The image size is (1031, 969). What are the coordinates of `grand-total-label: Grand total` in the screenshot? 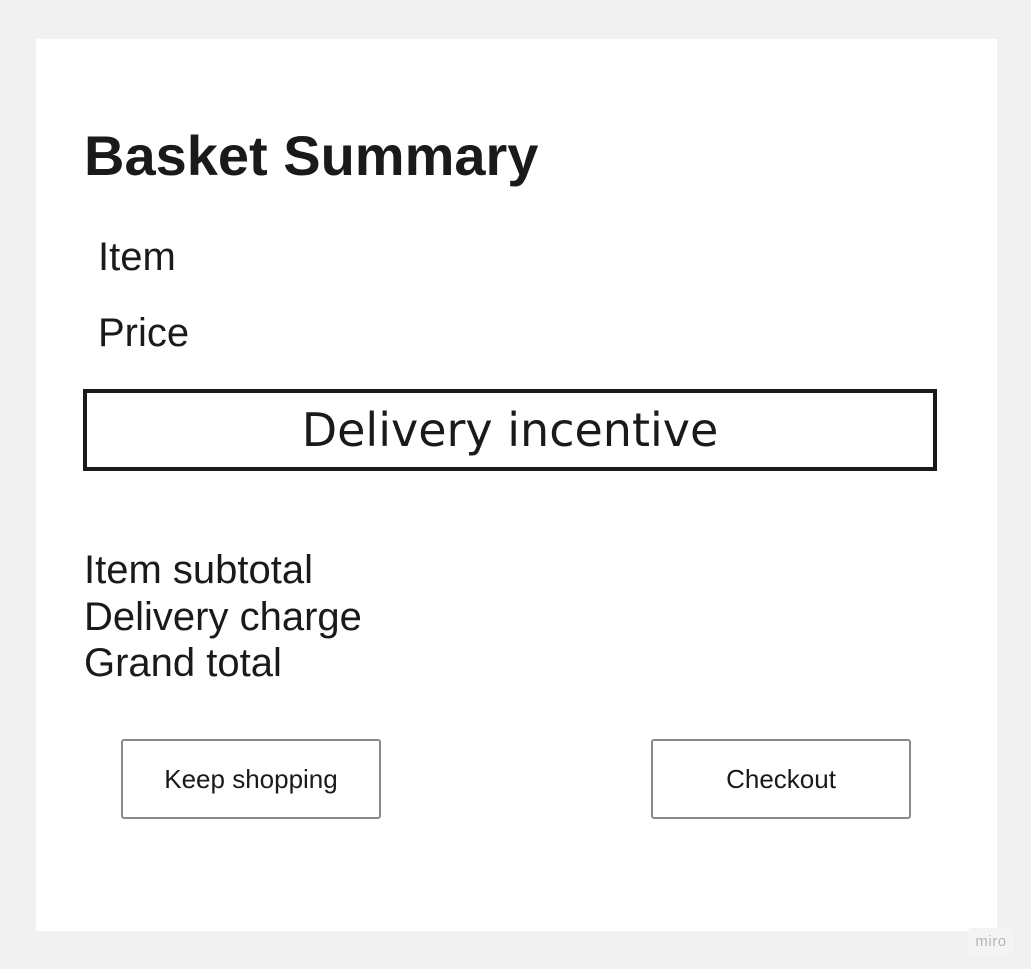 It's located at (183, 663).